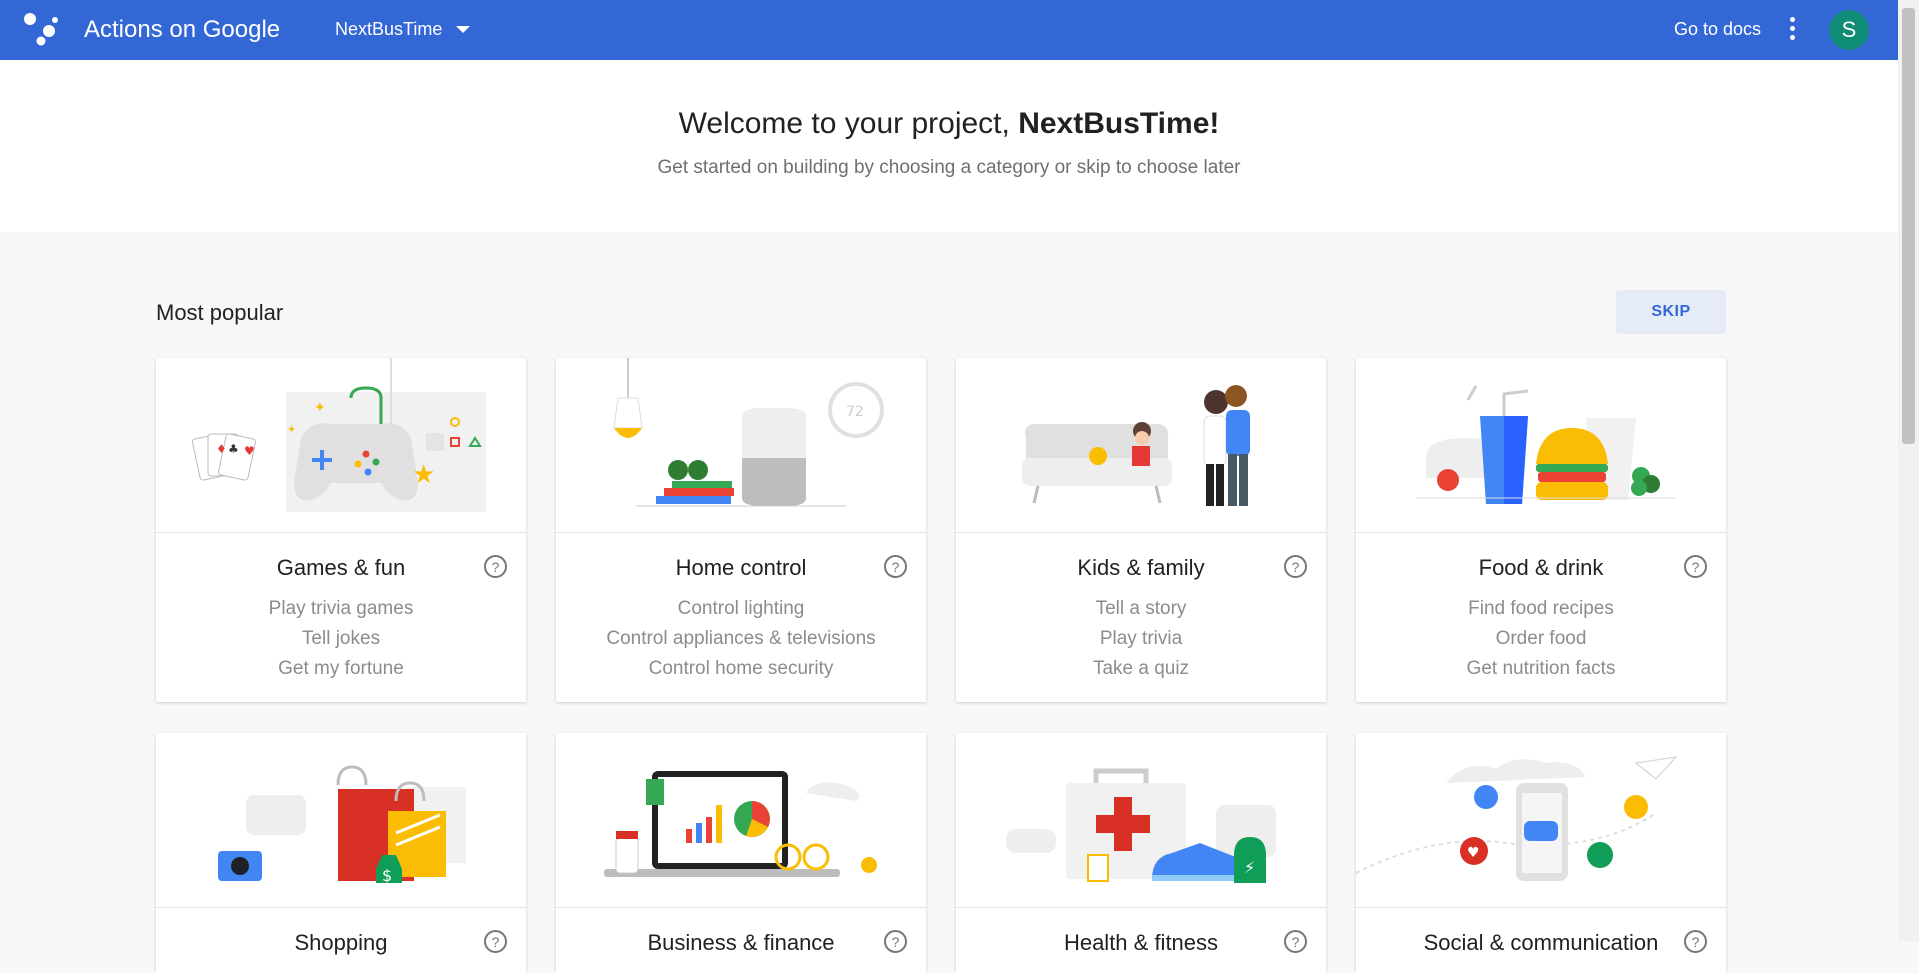  Describe the element at coordinates (1908, 226) in the screenshot. I see `scrollbar-thumb` at that location.